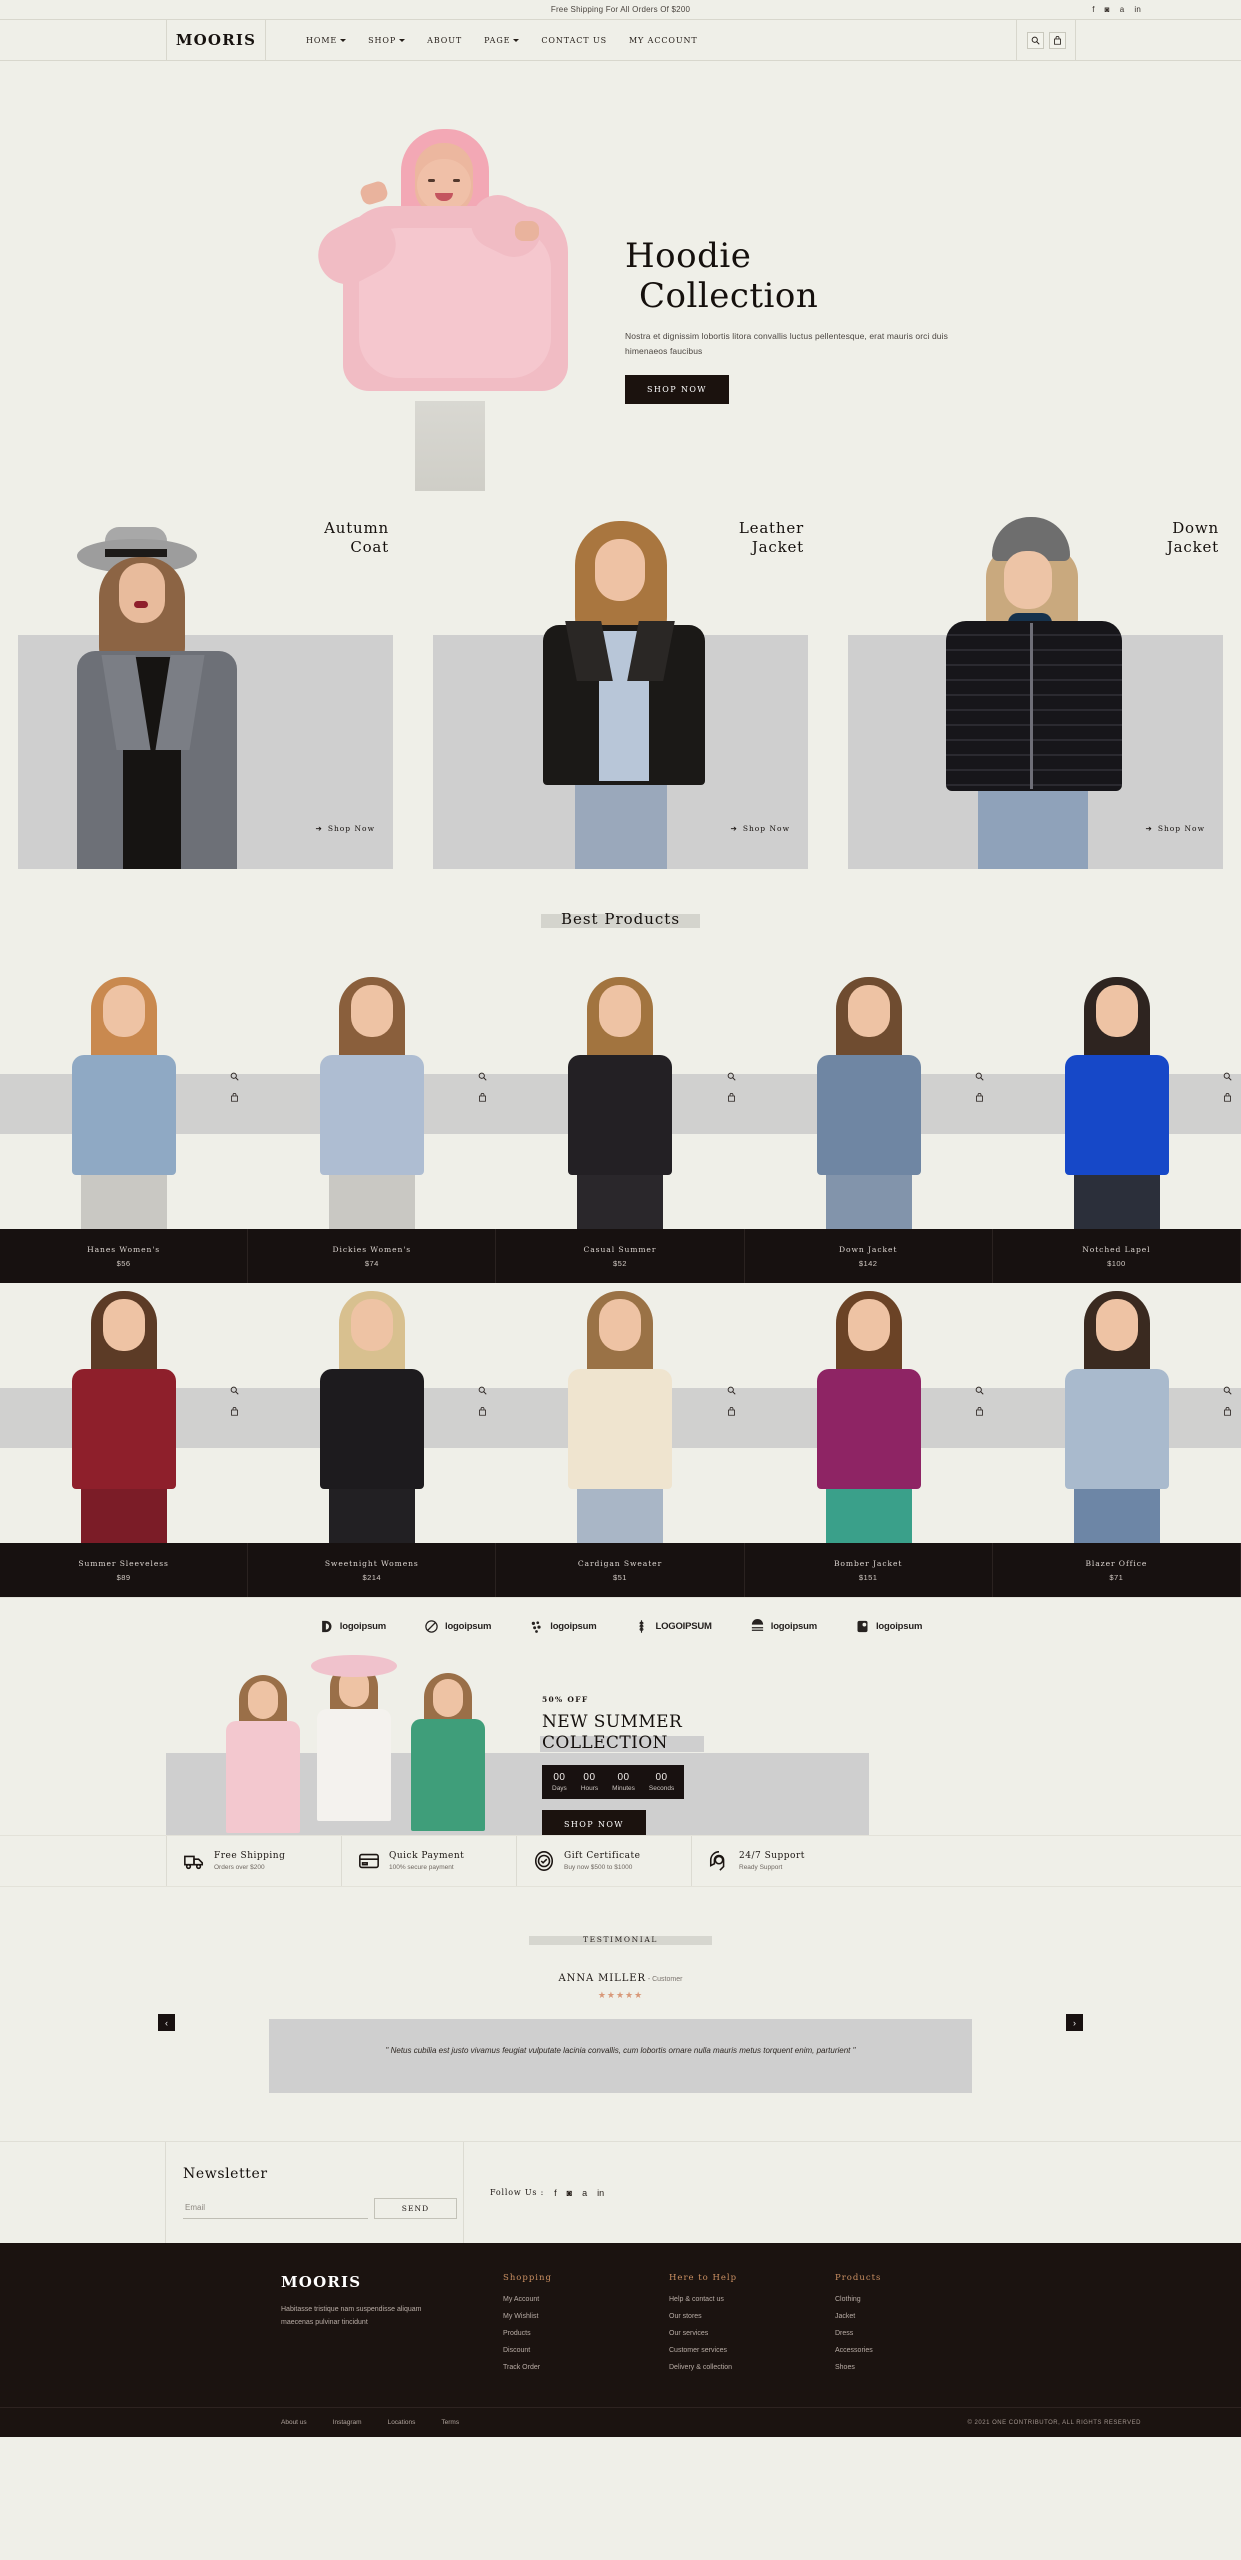 This screenshot has height=2560, width=1241. I want to click on nav-item-my-account: MY ACCOUNT, so click(663, 40).